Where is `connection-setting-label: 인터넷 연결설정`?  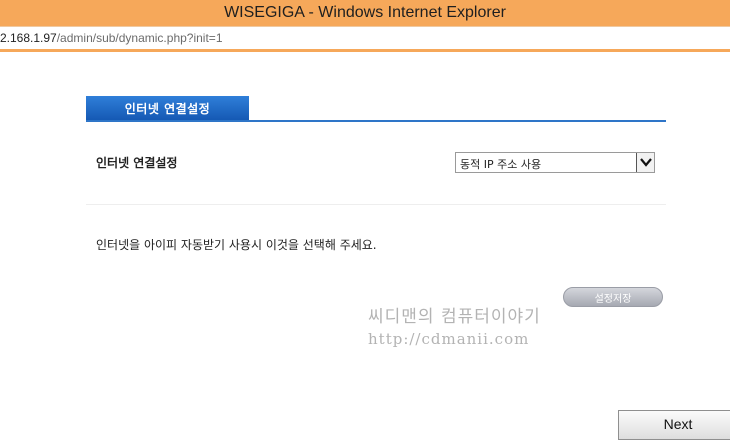
connection-setting-label: 인터넷 연결설정 is located at coordinates (137, 163).